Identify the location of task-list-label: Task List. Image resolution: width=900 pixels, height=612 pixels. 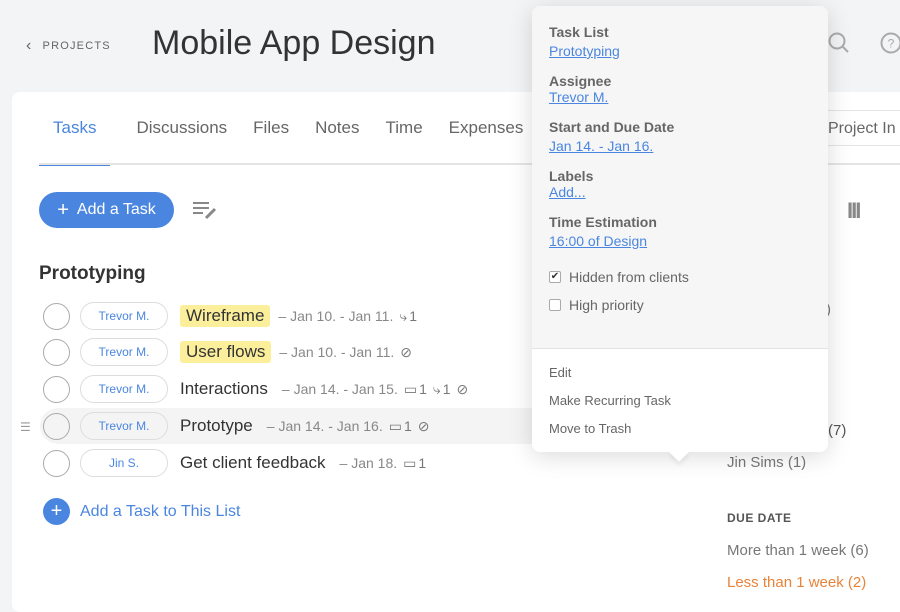
(680, 32).